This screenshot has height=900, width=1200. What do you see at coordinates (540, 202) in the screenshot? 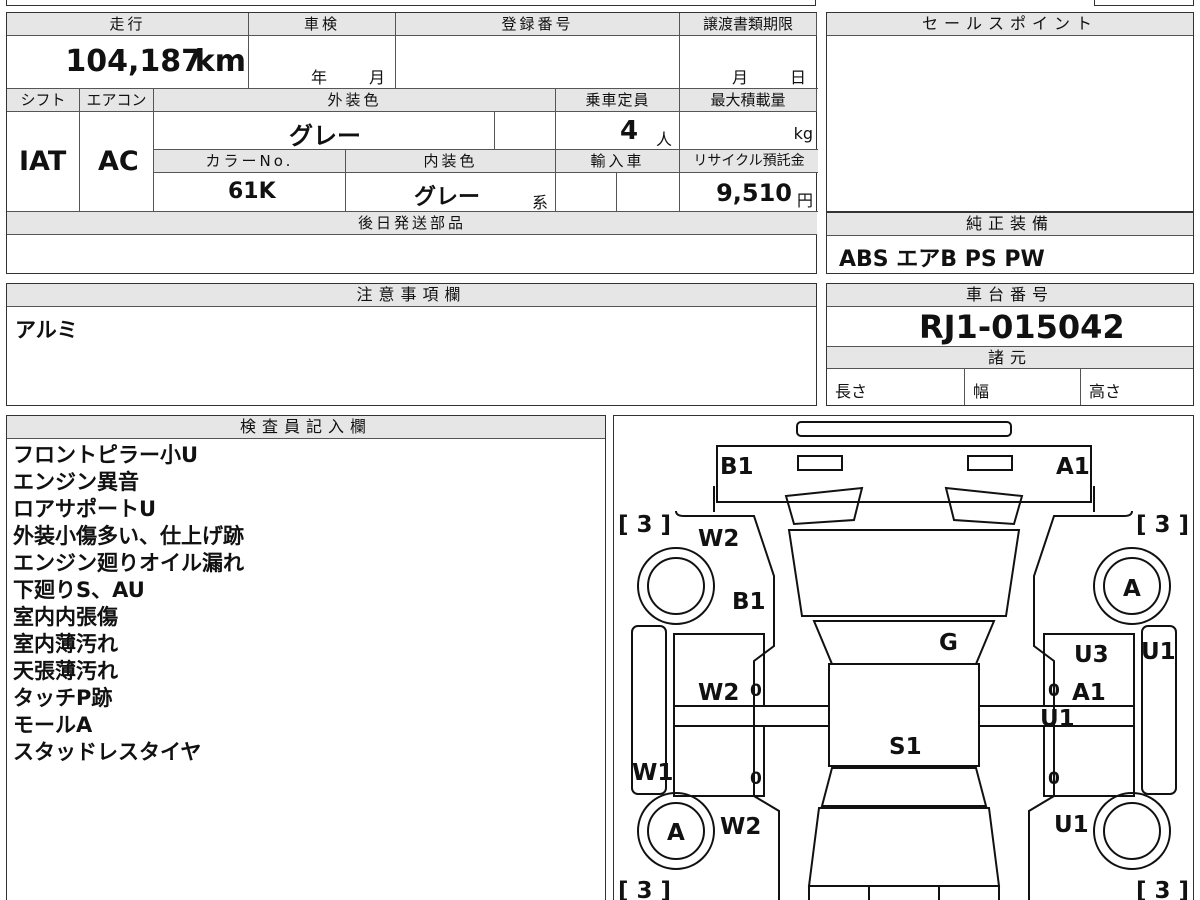
I see `interior-color-suffix: 系` at bounding box center [540, 202].